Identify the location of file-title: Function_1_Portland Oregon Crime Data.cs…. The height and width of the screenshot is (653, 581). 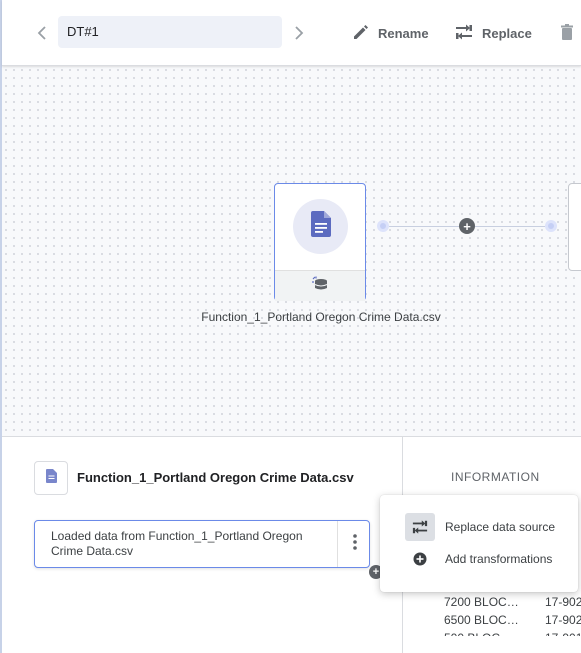
(215, 477).